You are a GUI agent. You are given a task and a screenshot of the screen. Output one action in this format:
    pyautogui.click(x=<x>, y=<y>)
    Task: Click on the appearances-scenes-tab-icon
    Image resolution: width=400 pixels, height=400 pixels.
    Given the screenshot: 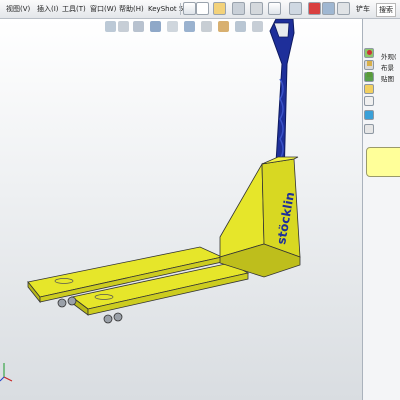 What is the action you would take?
    pyautogui.click(x=369, y=115)
    